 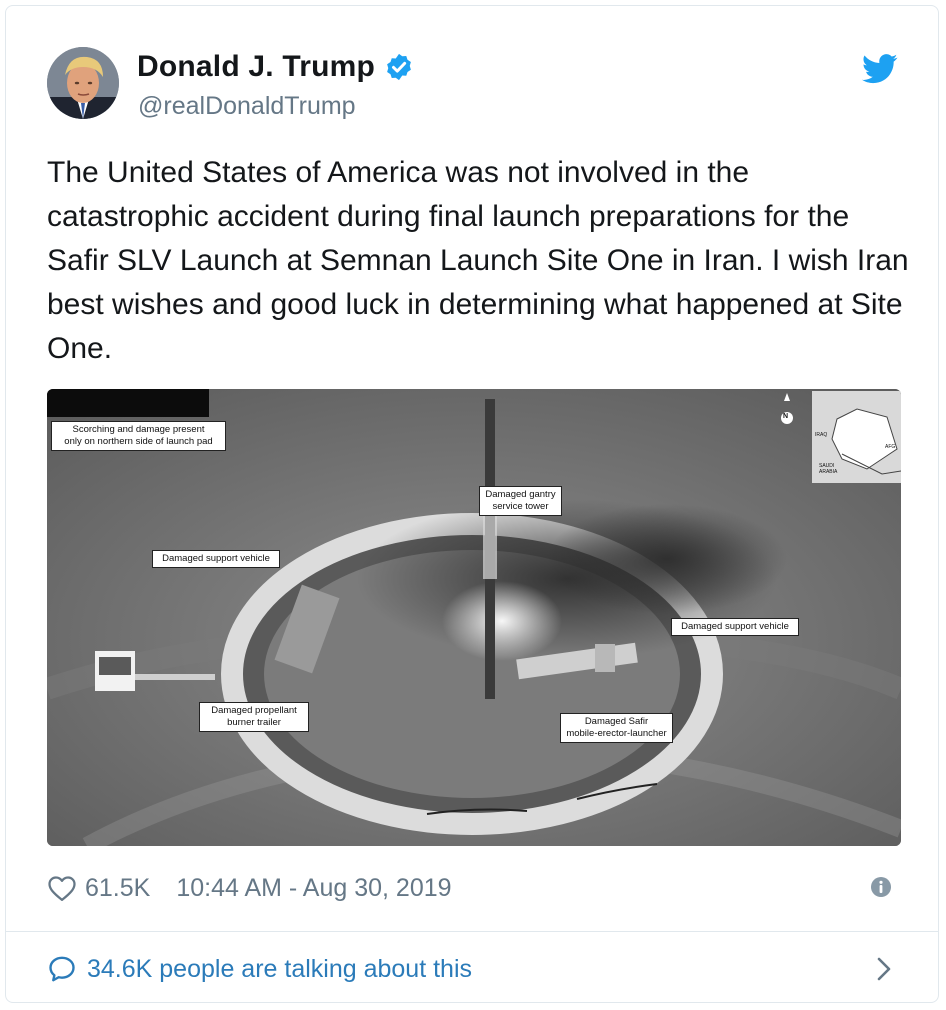 I want to click on author-handle: @realDonaldTrump, so click(x=247, y=106).